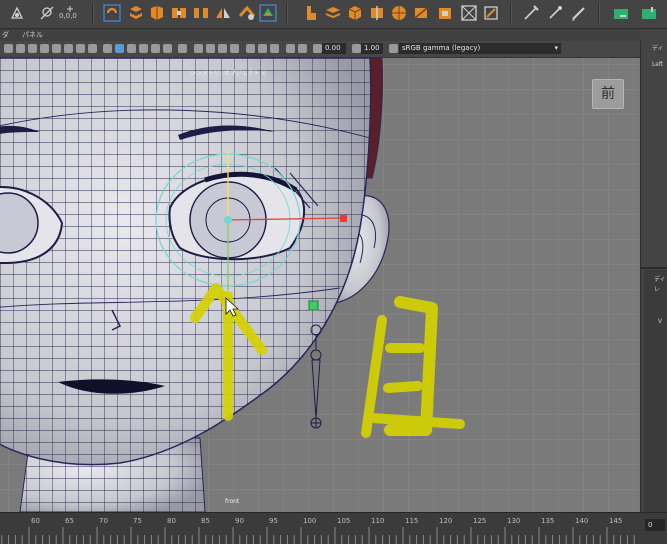  Describe the element at coordinates (555, 13) in the screenshot. I see `light-icon` at that location.